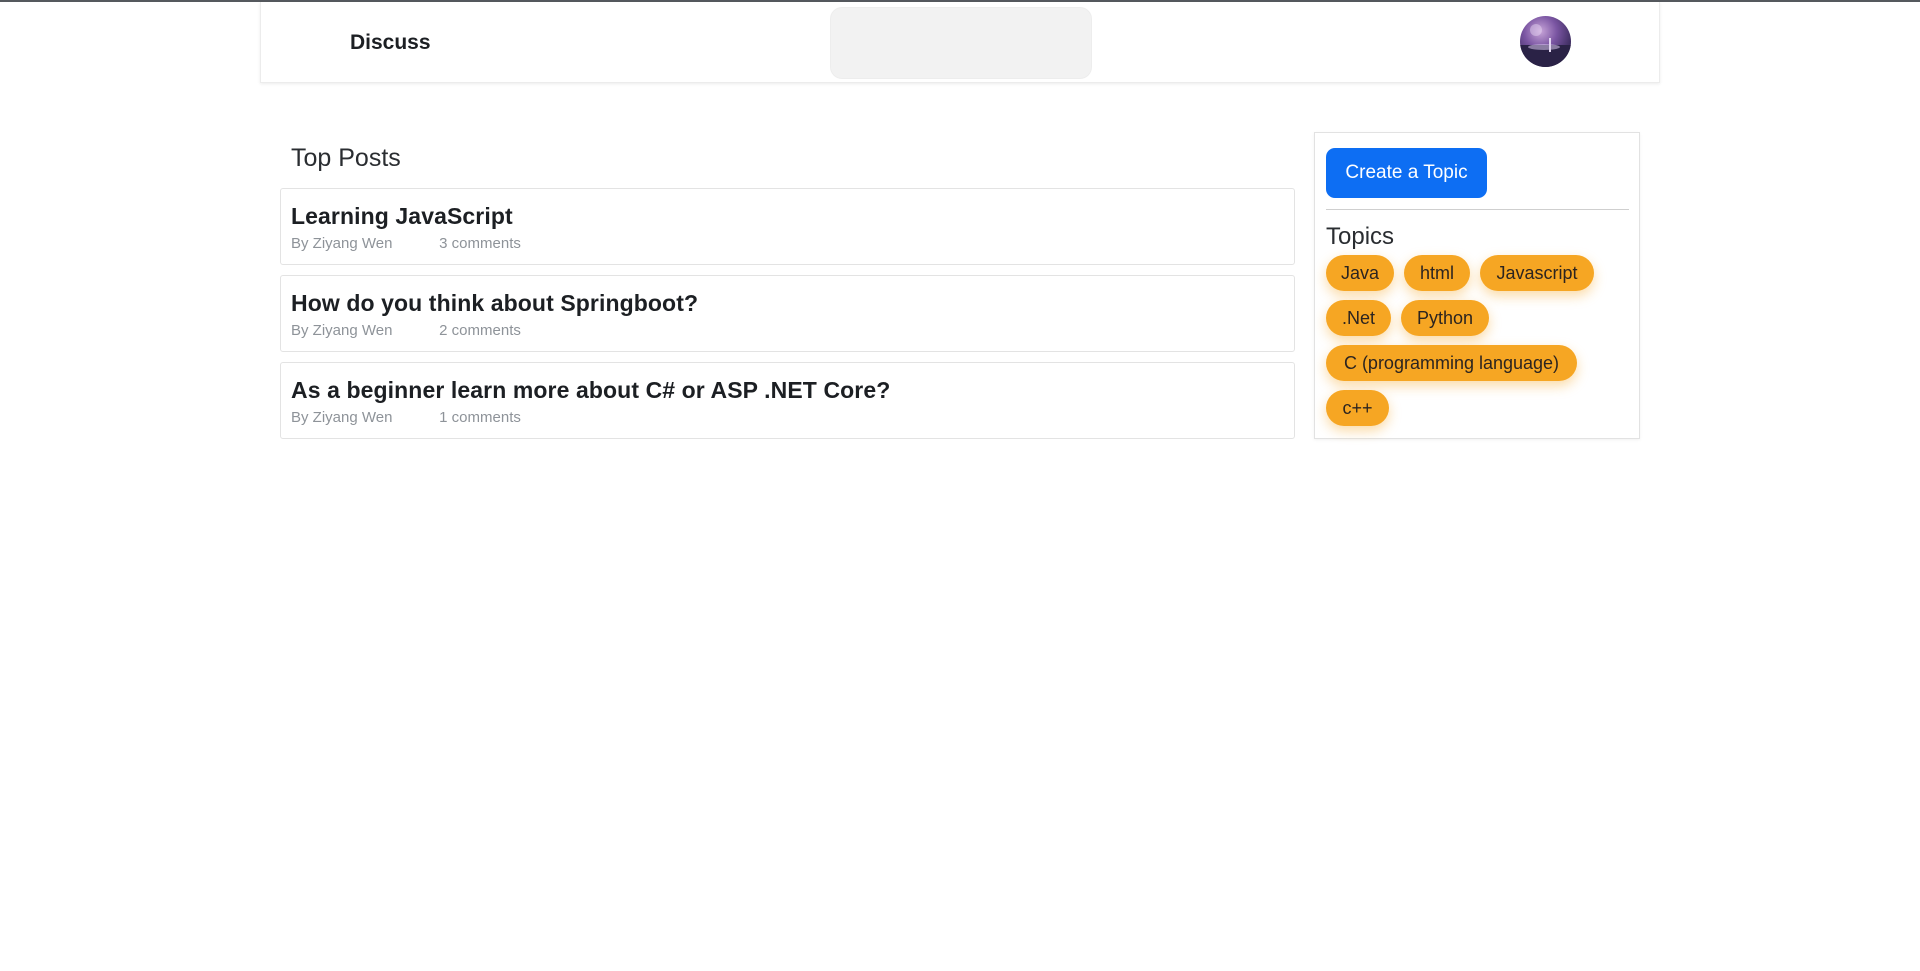 The image size is (1920, 971). Describe the element at coordinates (1477, 209) in the screenshot. I see `sidebar-divider` at that location.